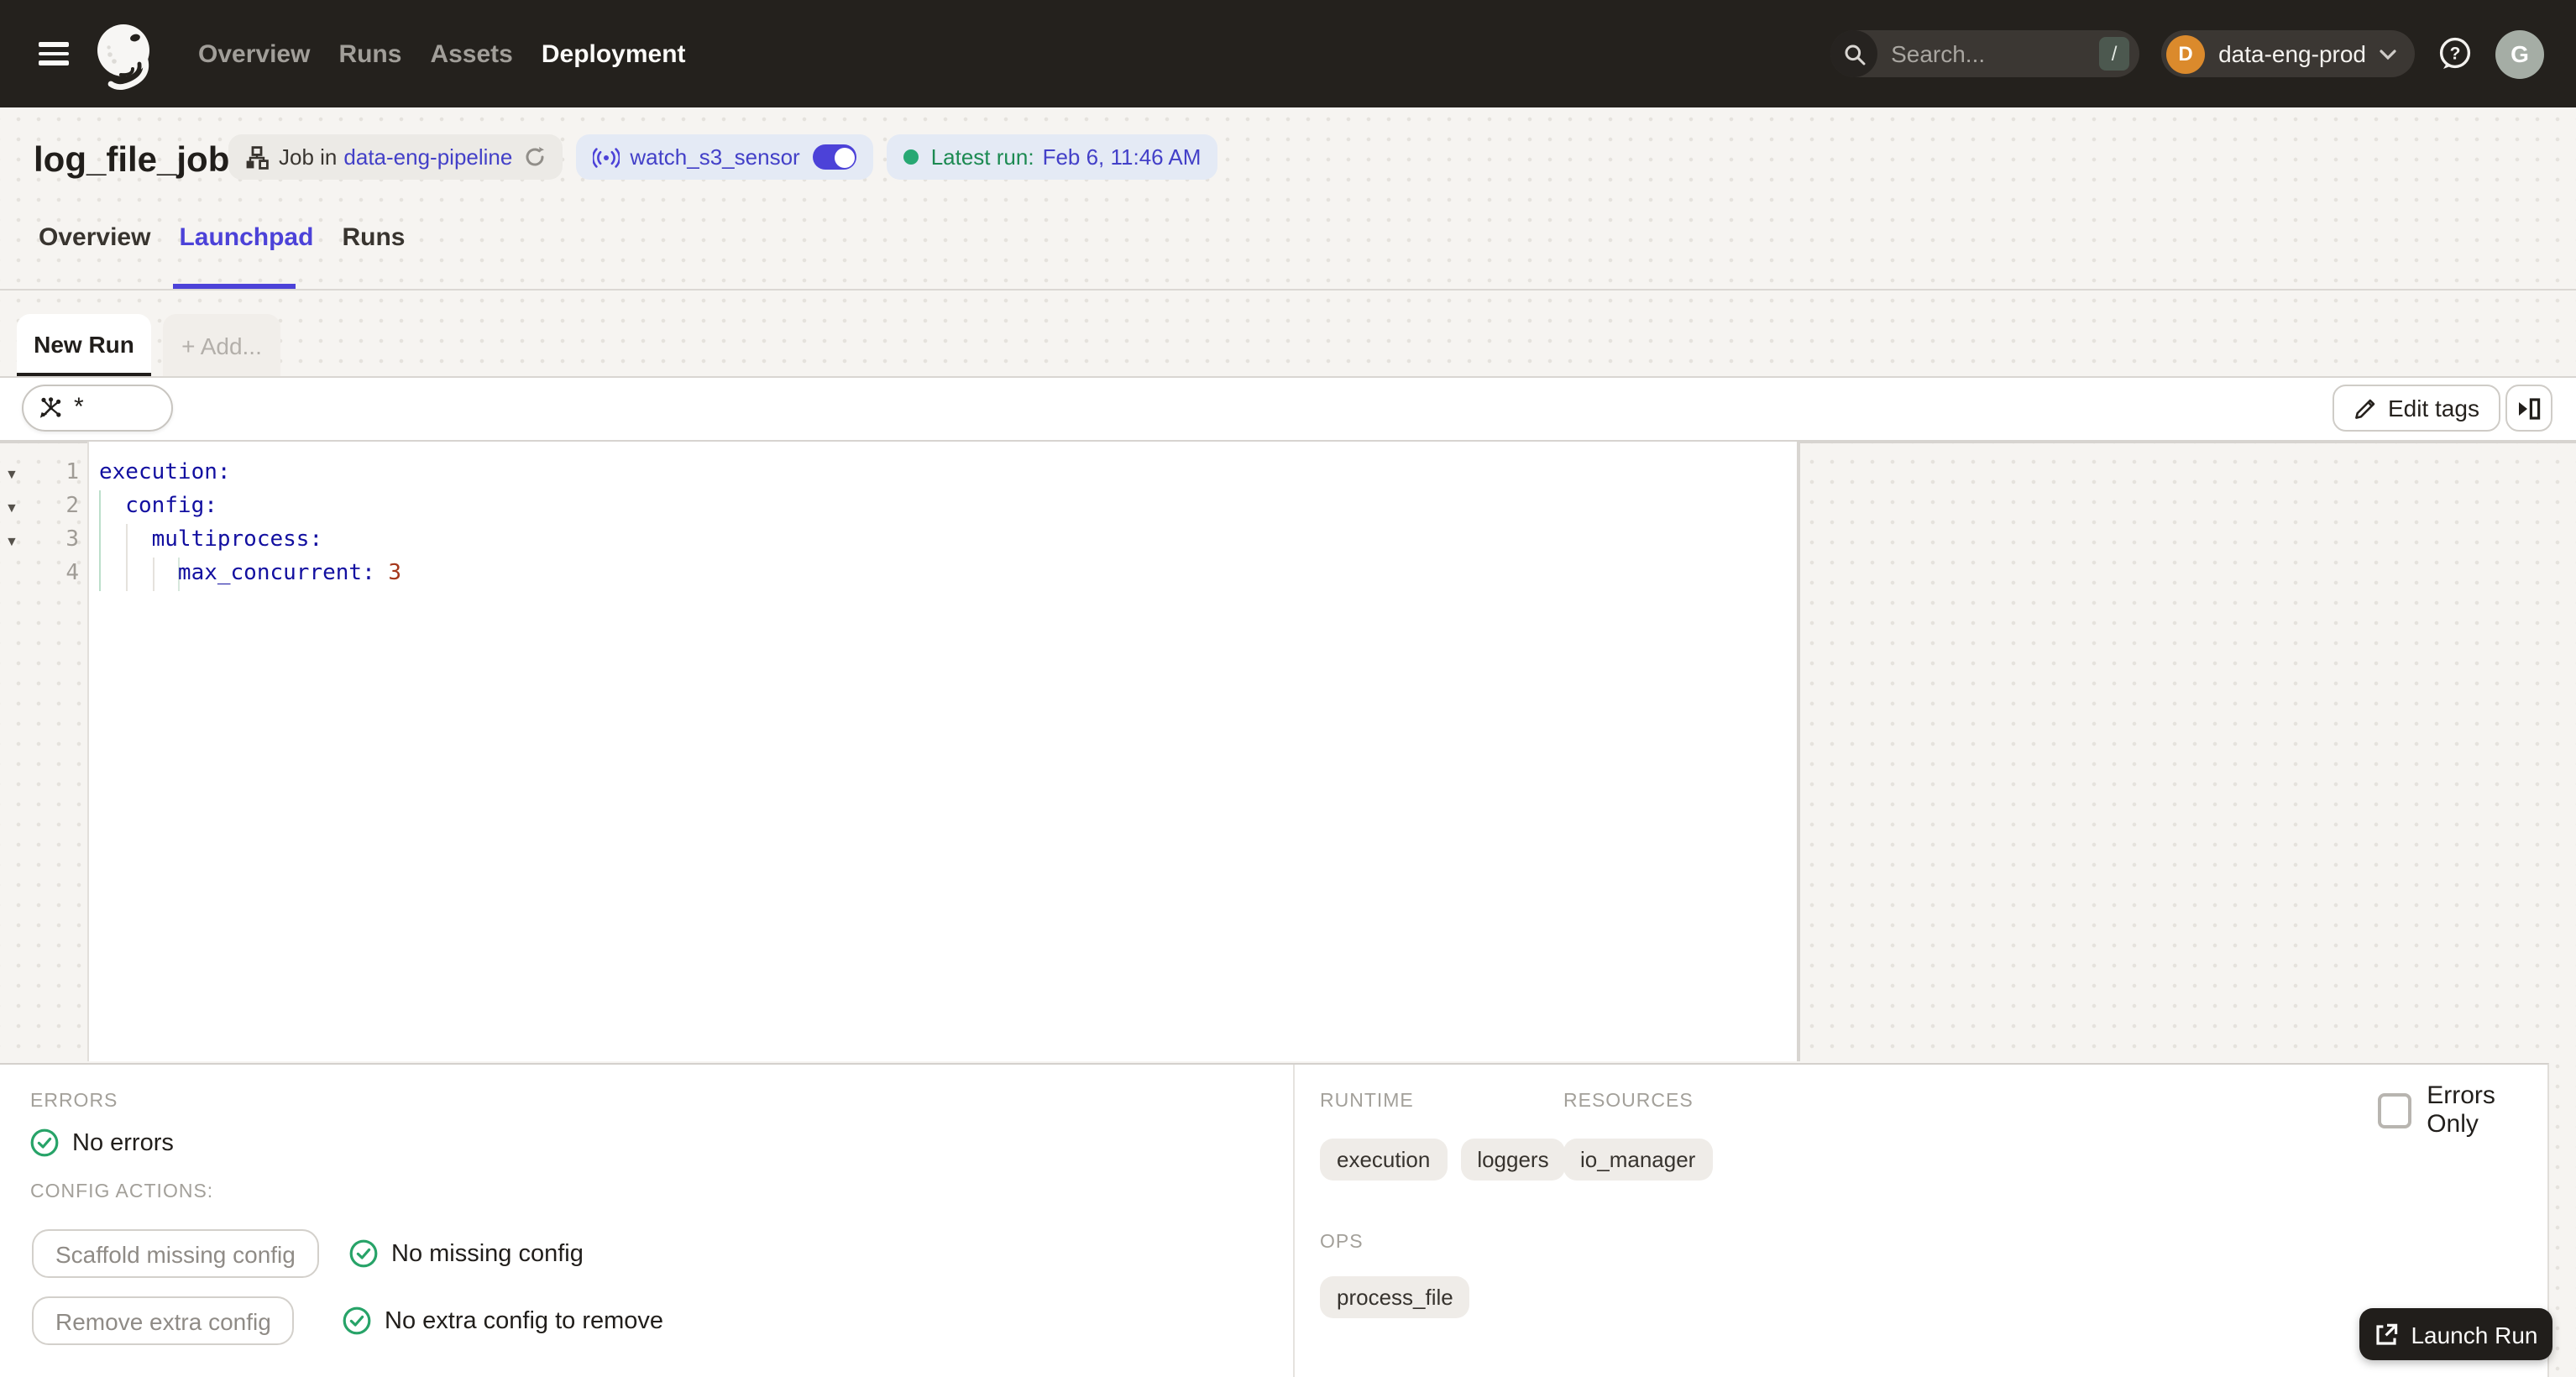 Image resolution: width=2576 pixels, height=1377 pixels. I want to click on run-status-dot, so click(911, 157).